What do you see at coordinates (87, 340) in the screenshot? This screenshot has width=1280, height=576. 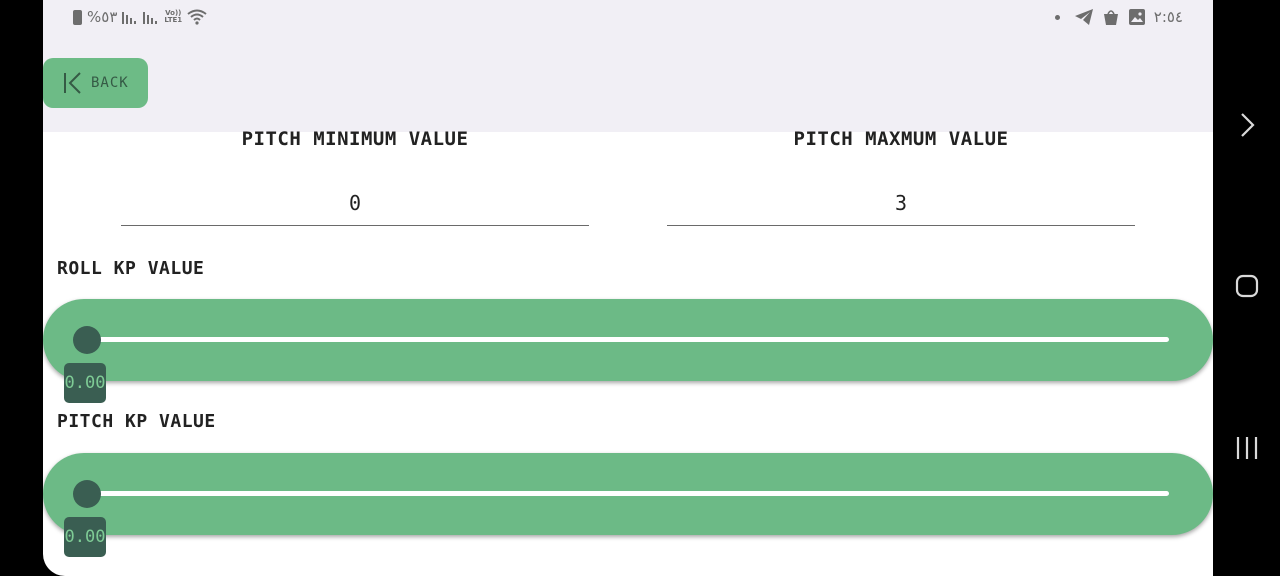 I see `roll-kp-thumb` at bounding box center [87, 340].